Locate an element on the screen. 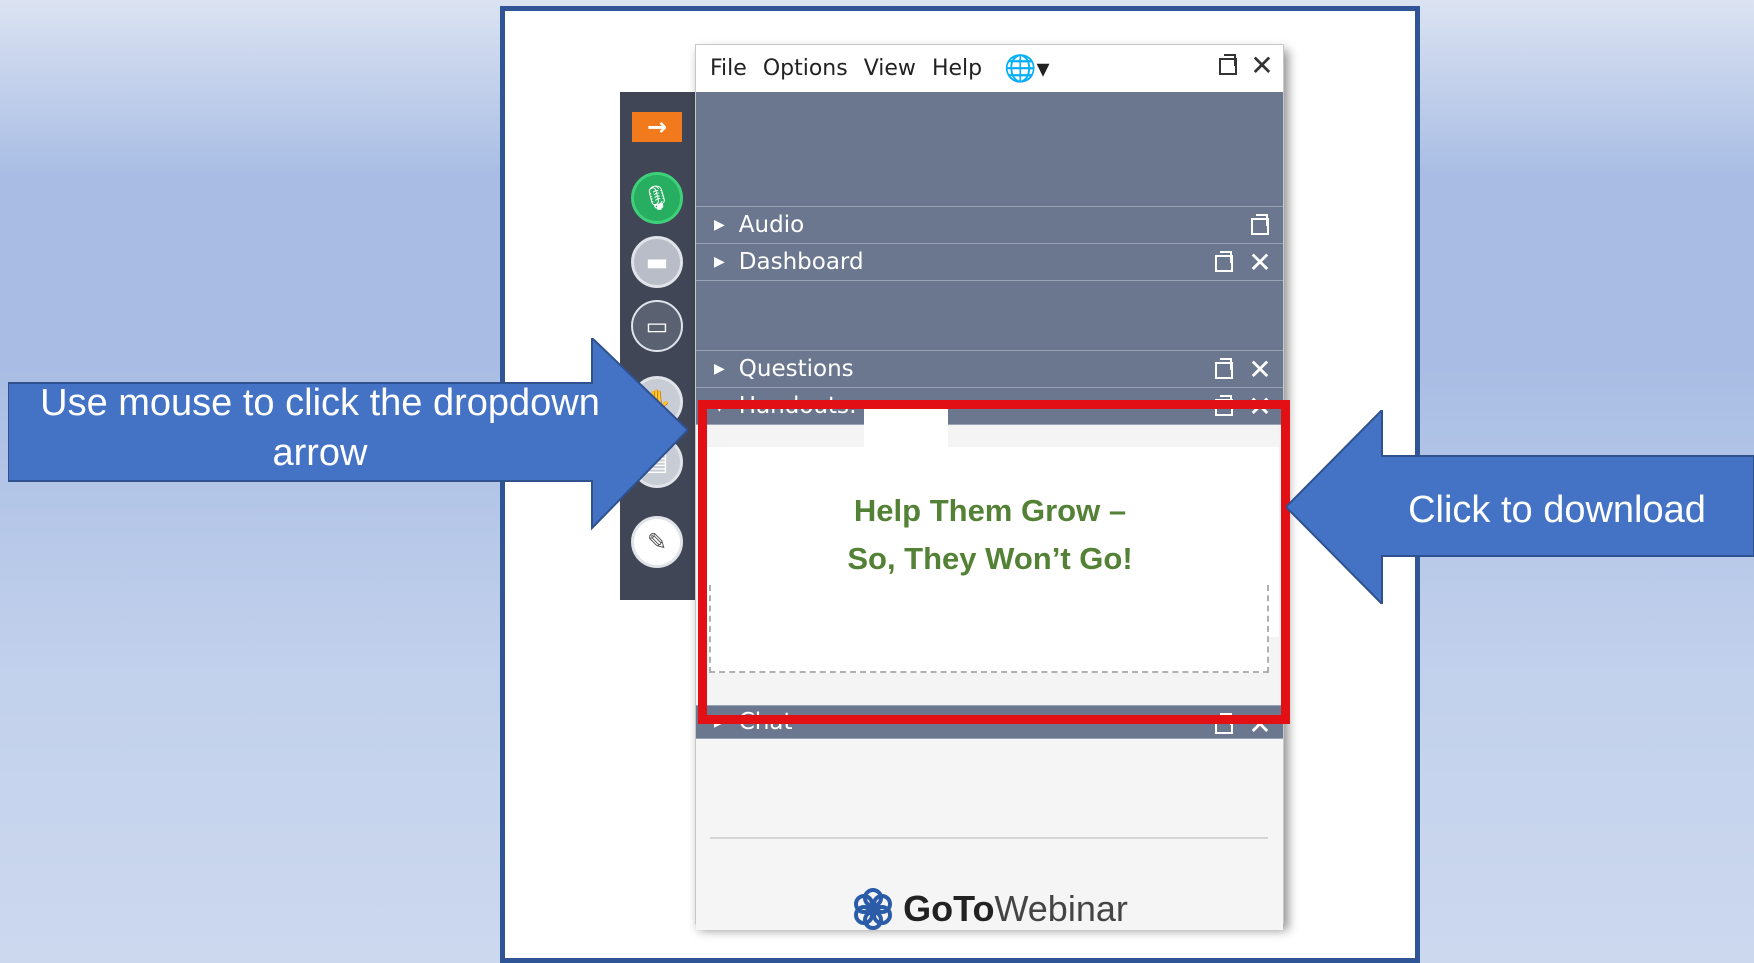  handouts-panel: Help Them Grow – So, They Won’t Go! is located at coordinates (990, 560).